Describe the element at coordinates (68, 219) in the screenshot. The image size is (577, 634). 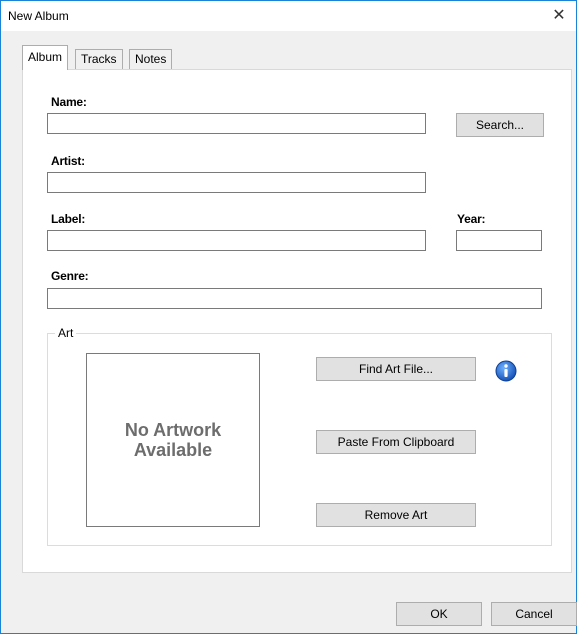
I see `label-label: Label:` at that location.